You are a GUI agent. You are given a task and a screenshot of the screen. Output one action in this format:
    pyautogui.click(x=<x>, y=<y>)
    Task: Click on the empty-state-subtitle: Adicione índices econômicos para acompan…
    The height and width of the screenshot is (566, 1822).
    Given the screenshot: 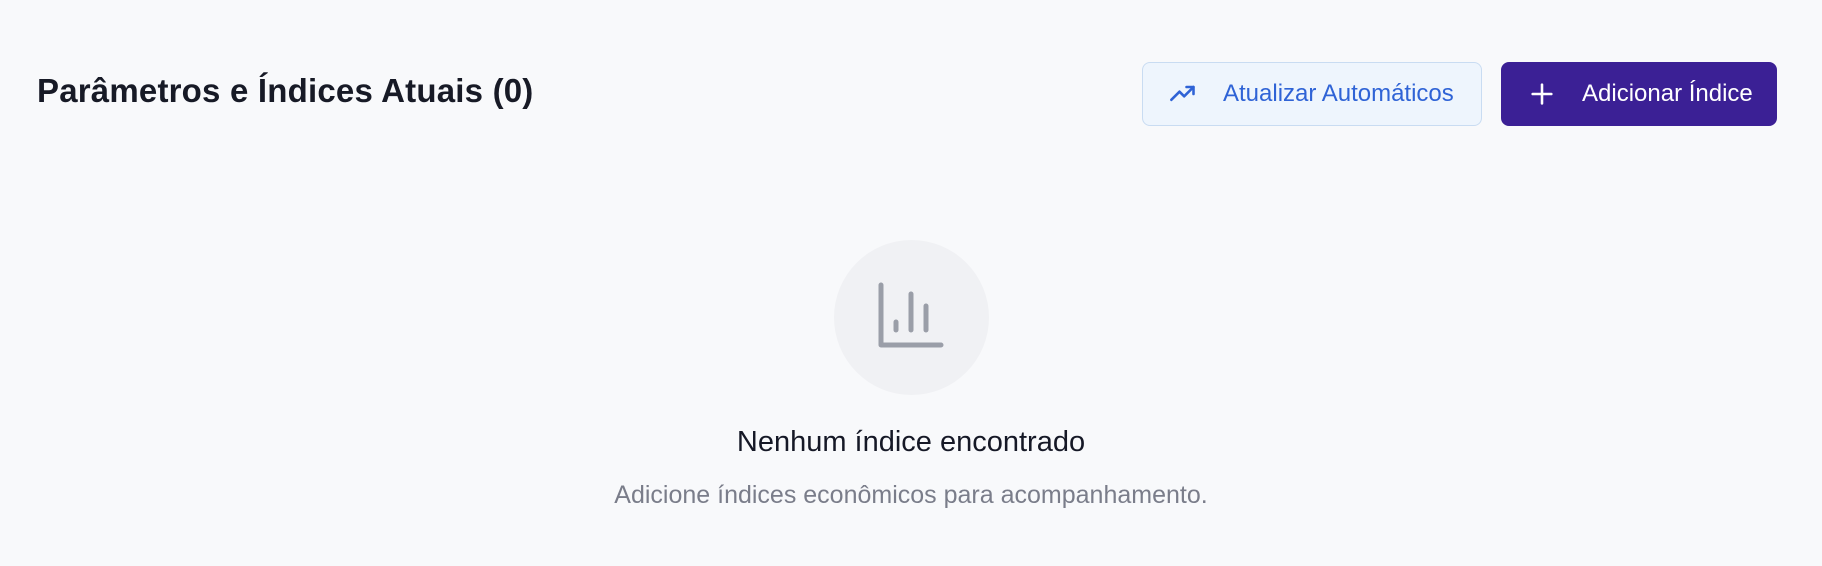 What is the action you would take?
    pyautogui.click(x=911, y=495)
    